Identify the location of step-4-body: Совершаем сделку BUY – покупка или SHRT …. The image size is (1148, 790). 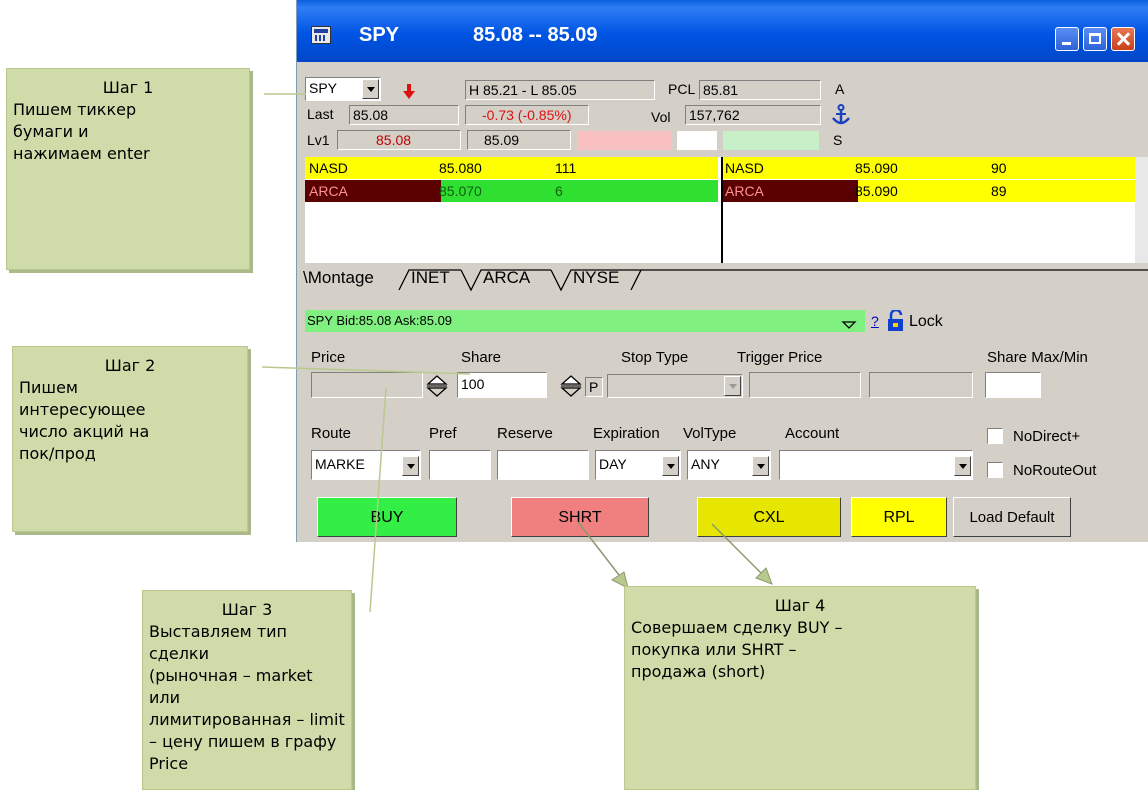
(737, 649).